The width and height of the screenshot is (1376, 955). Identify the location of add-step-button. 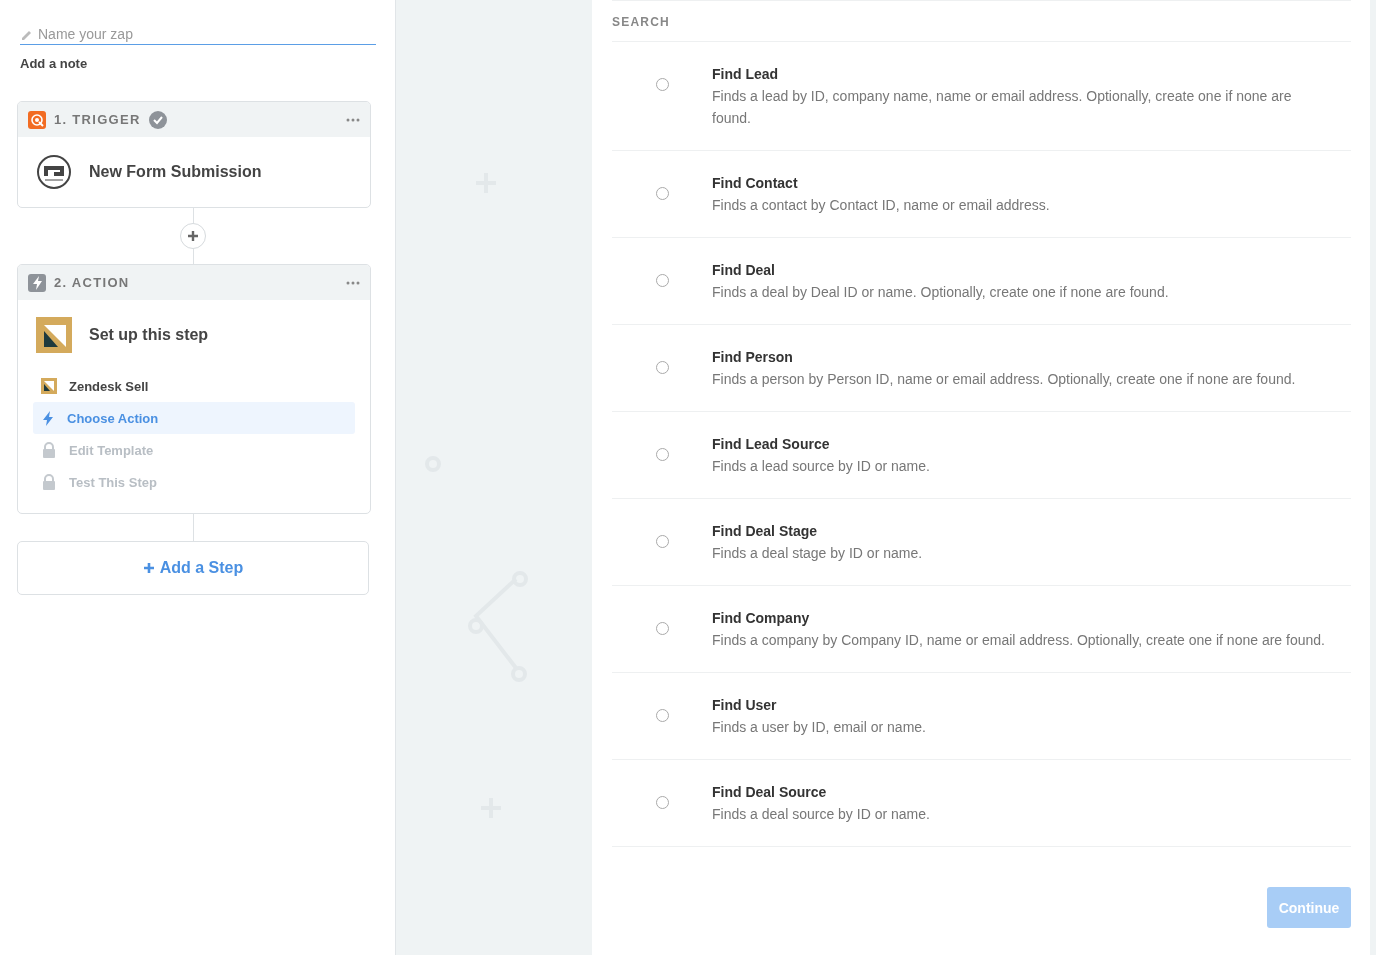
(193, 236).